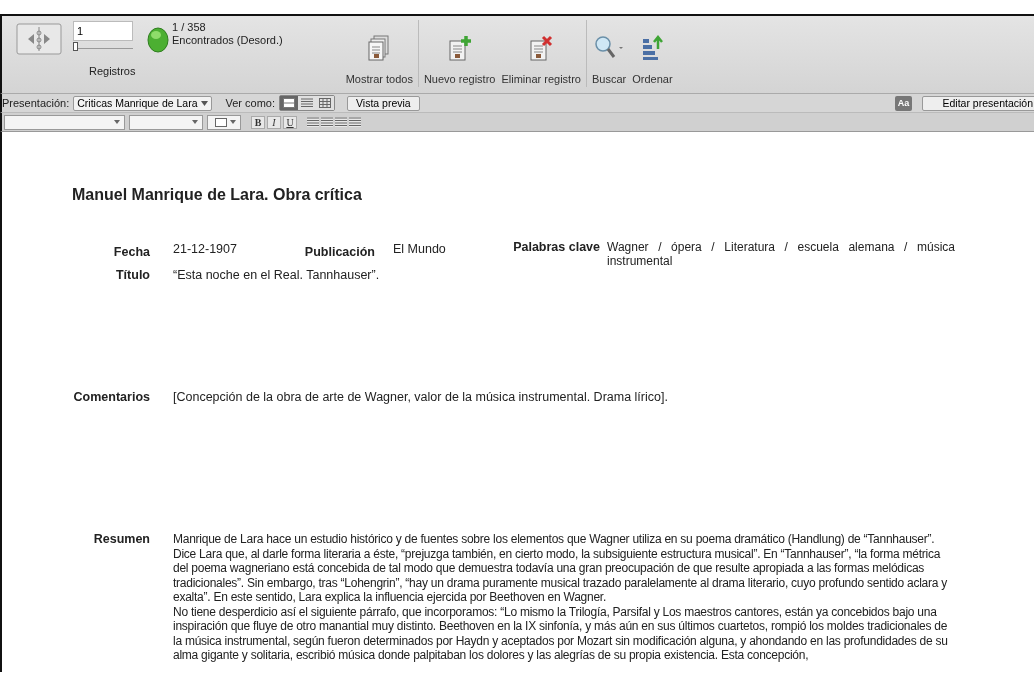 The width and height of the screenshot is (1034, 673). I want to click on book-navigation-icon, so click(39, 39).